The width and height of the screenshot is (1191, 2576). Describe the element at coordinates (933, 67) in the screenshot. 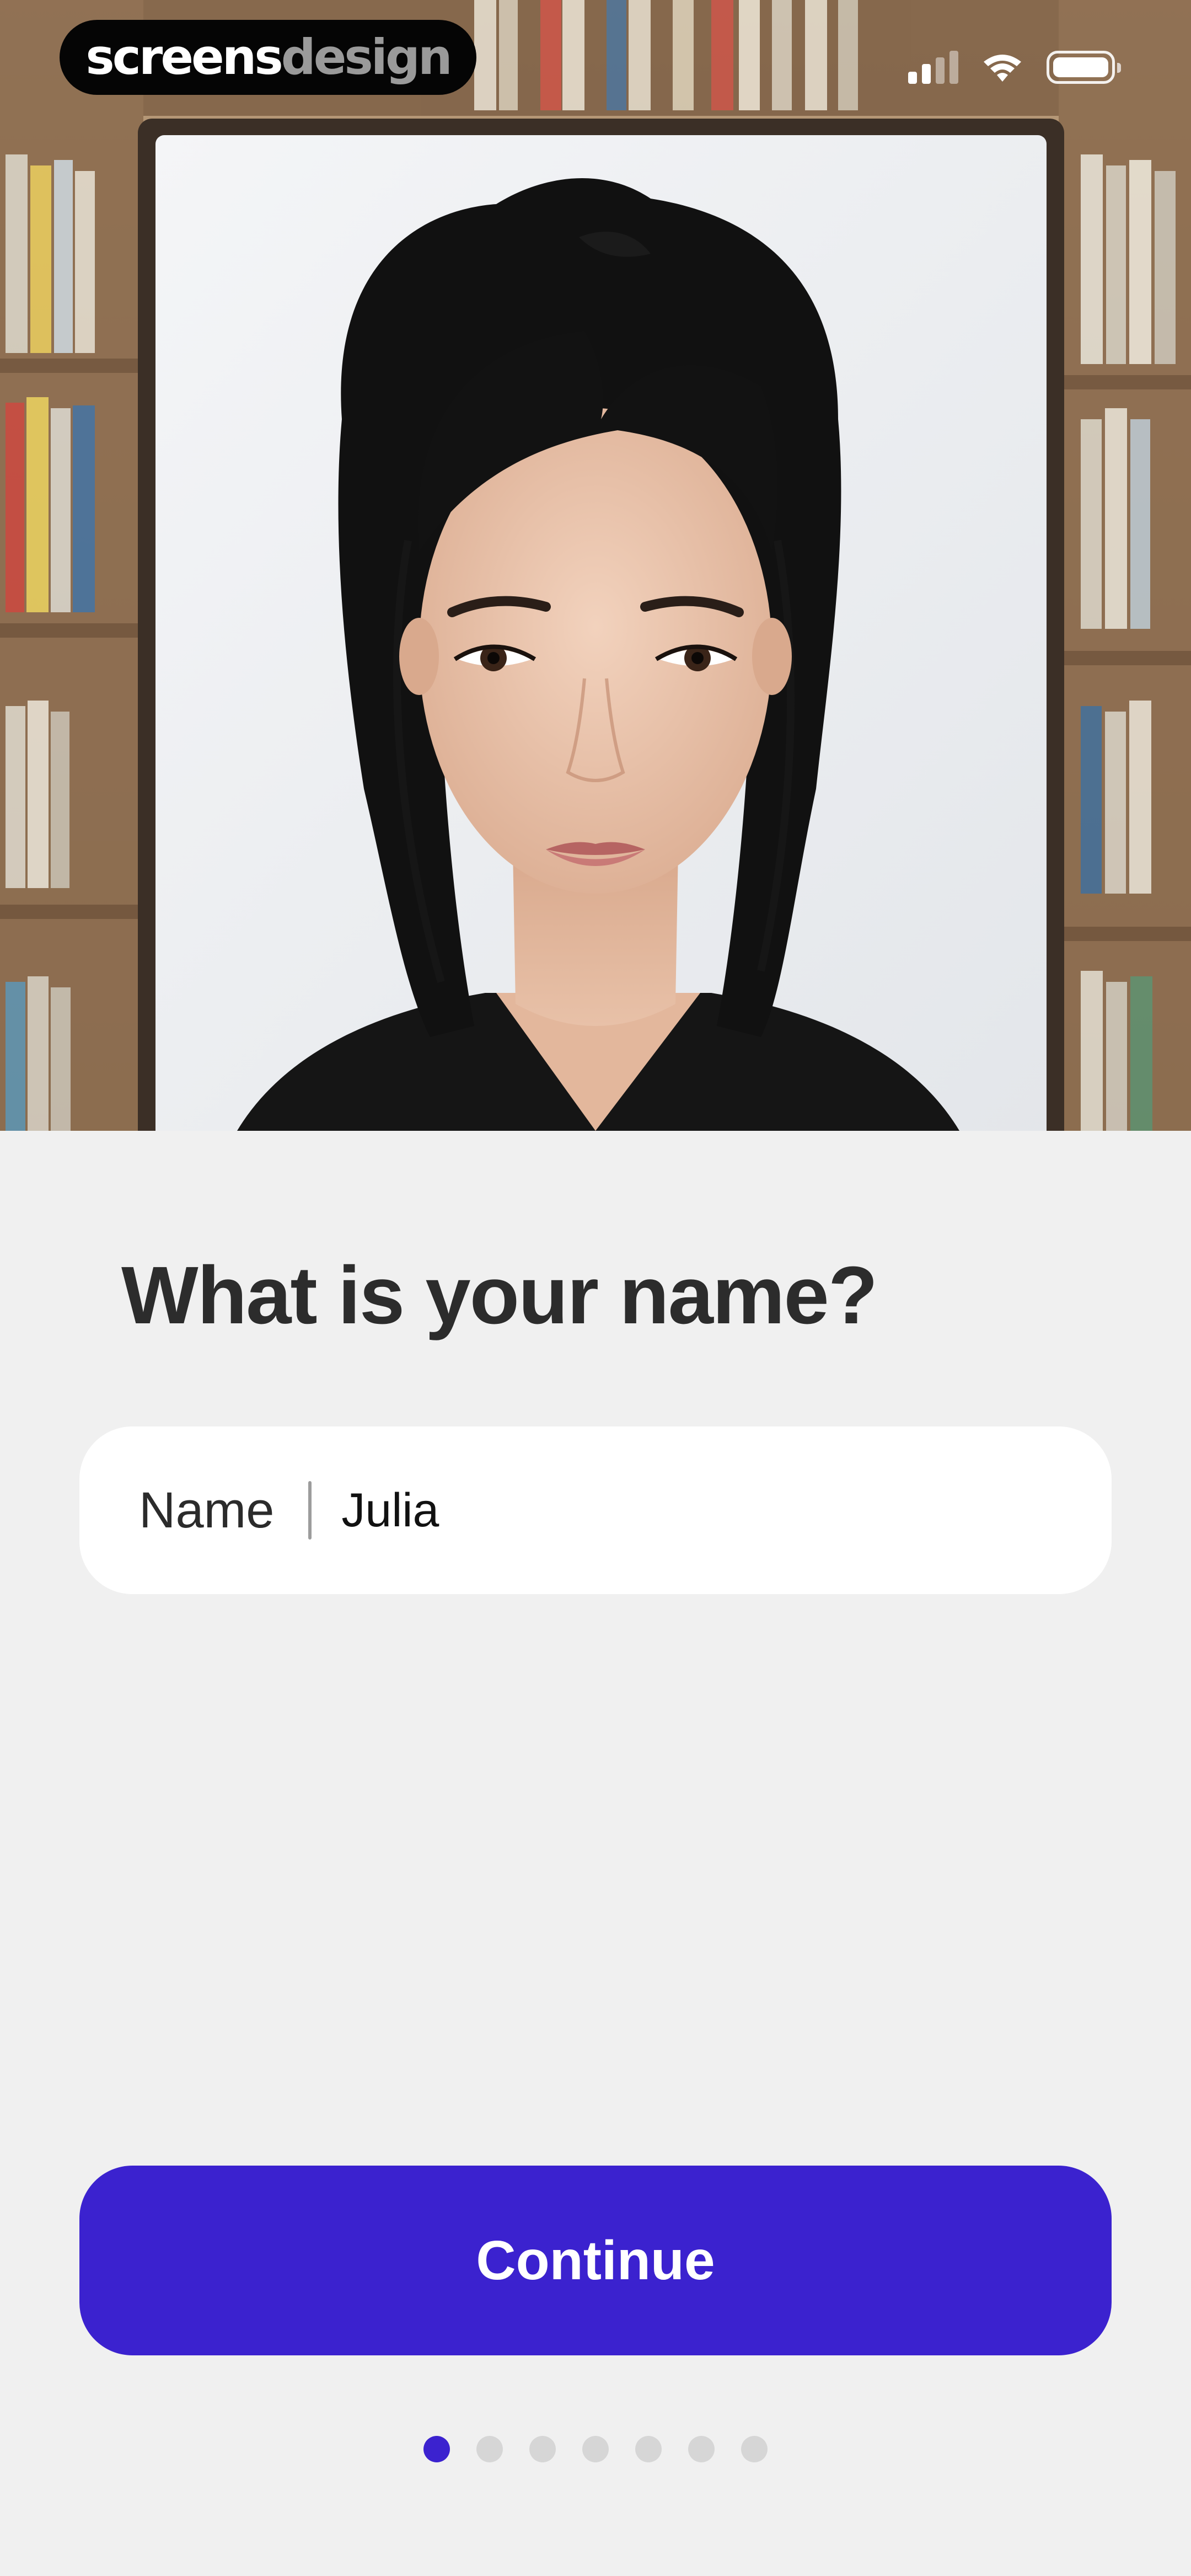

I see `signal-icon` at that location.